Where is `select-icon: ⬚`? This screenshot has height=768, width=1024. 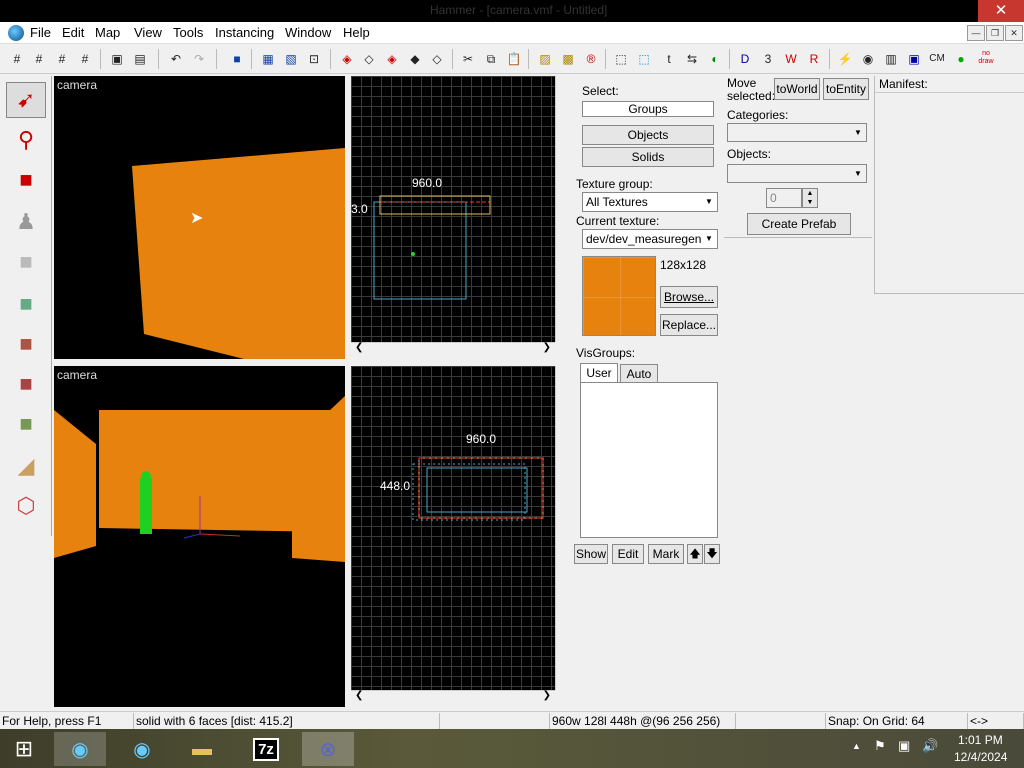 select-icon: ⬚ is located at coordinates (621, 59).